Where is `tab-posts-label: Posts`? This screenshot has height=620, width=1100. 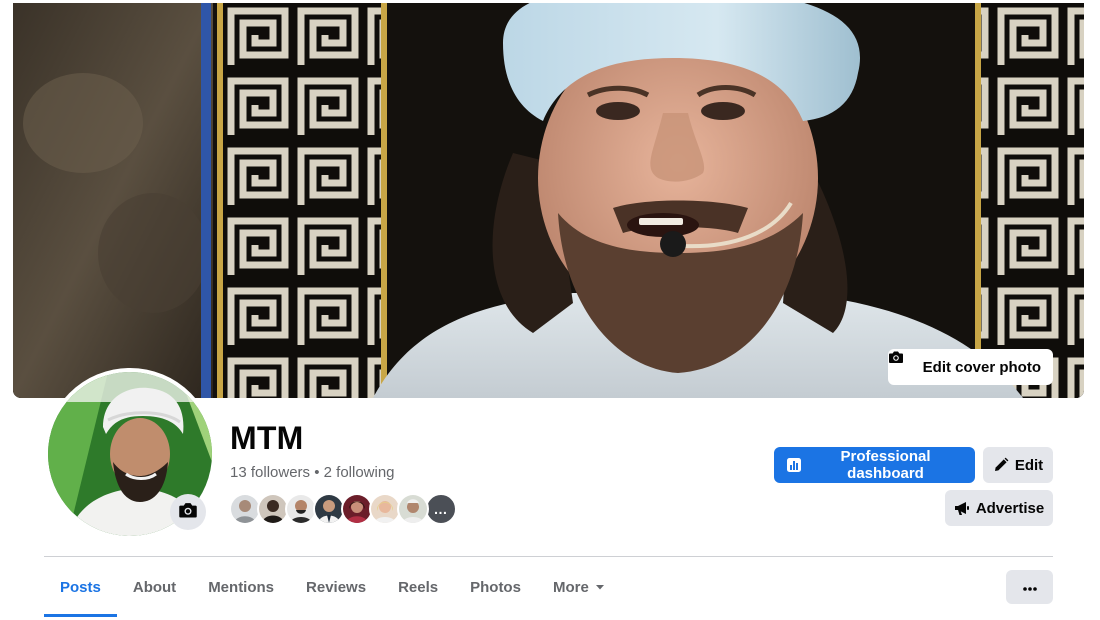 tab-posts-label: Posts is located at coordinates (80, 587).